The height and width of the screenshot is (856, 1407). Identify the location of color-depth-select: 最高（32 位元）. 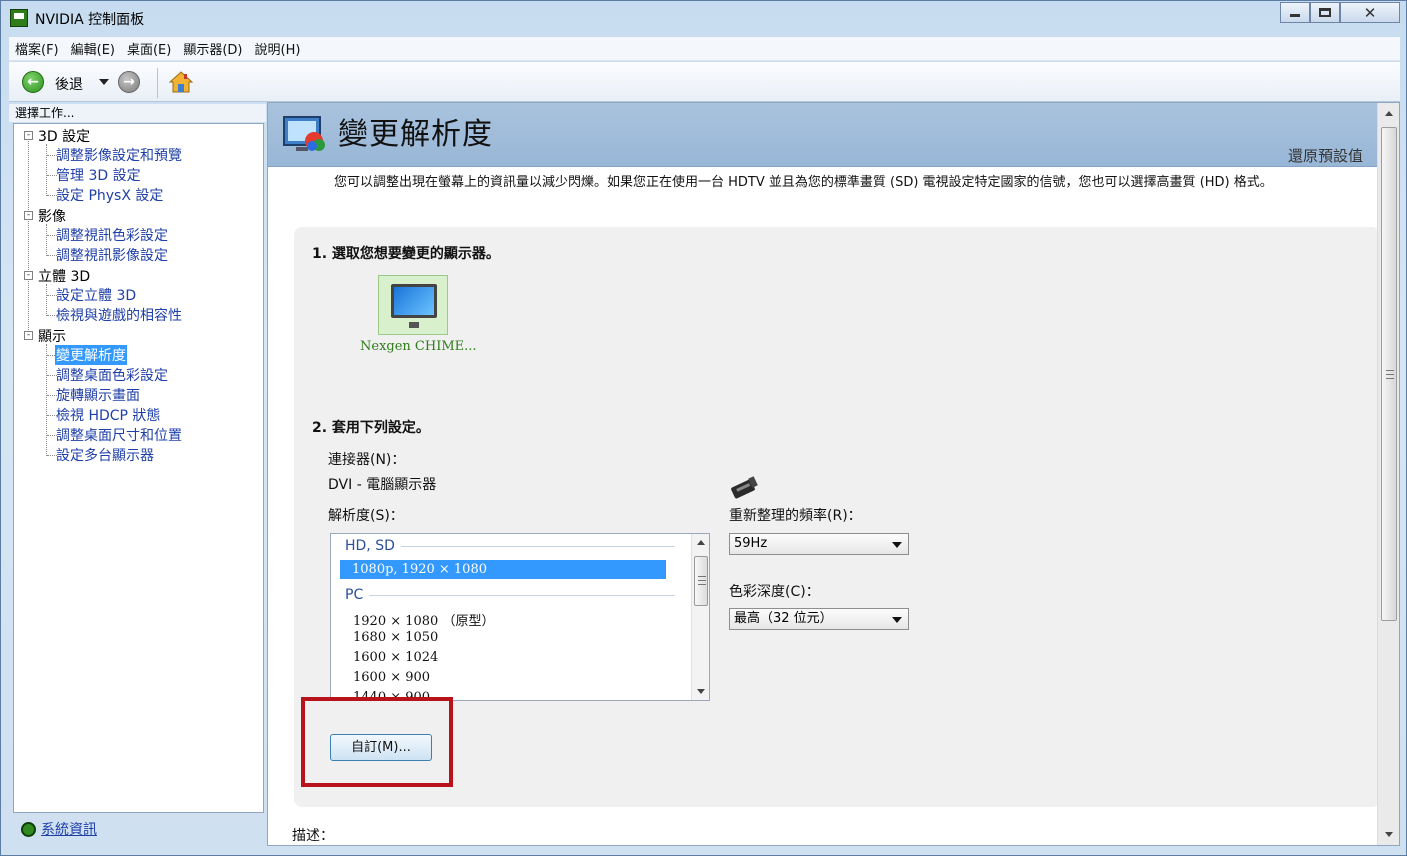
(819, 619).